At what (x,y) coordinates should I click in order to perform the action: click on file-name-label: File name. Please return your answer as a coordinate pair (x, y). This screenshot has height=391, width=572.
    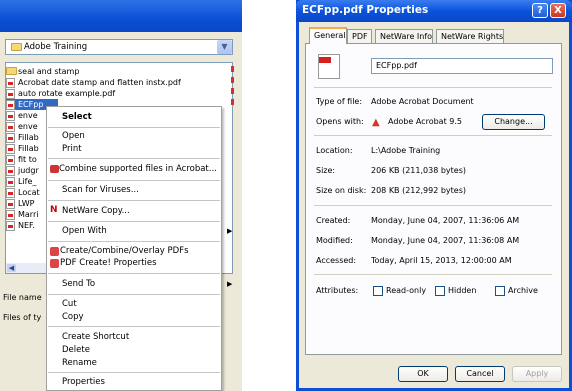
    Looking at the image, I should click on (22, 297).